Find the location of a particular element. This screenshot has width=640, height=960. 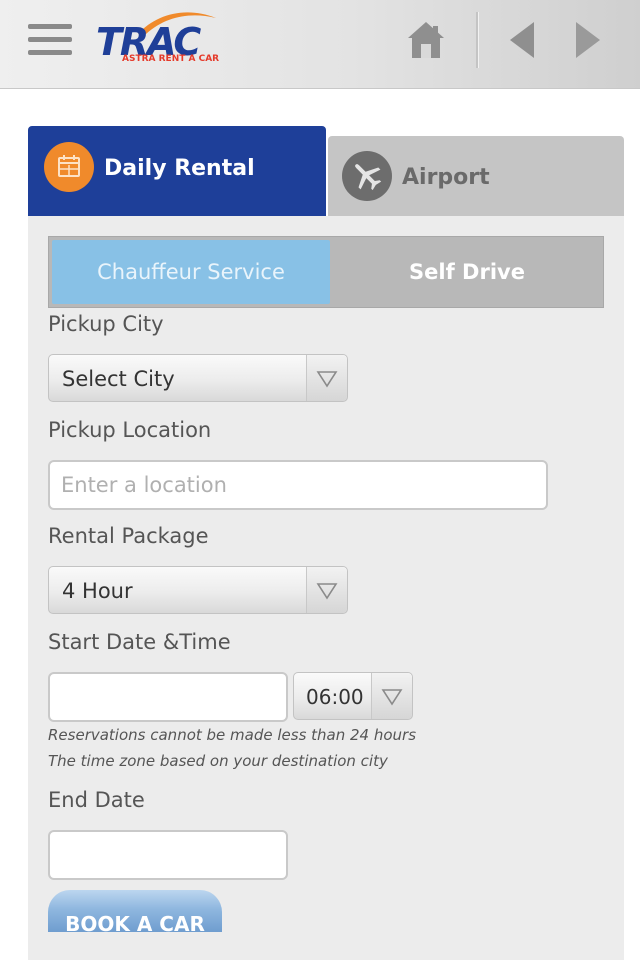

pickup-city-value: Select City is located at coordinates (118, 379).